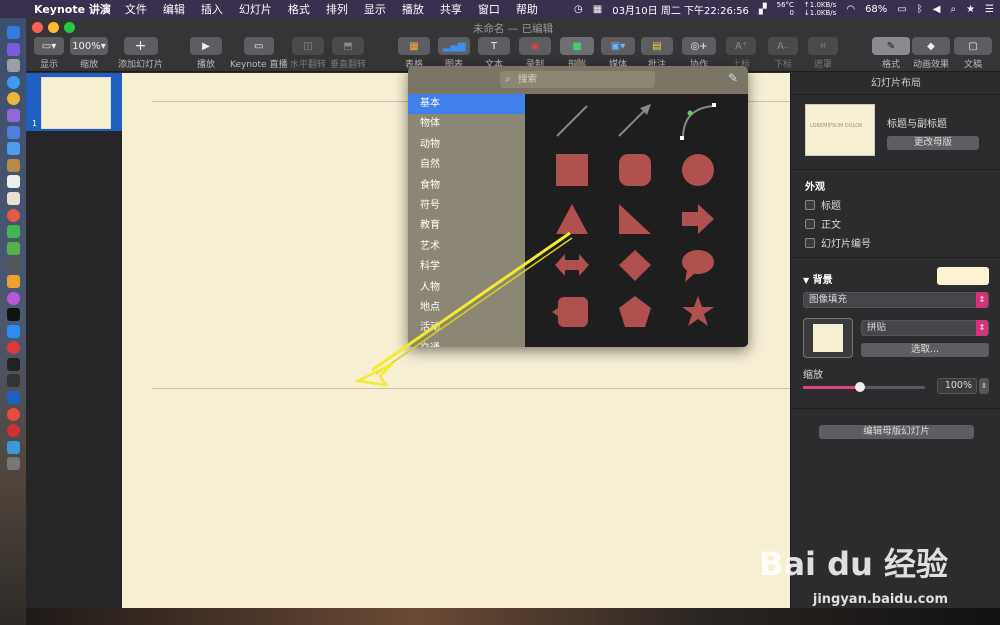  What do you see at coordinates (680, 9) in the screenshot?
I see `datetime: 03月10日 周二 下午22:26:56` at bounding box center [680, 9].